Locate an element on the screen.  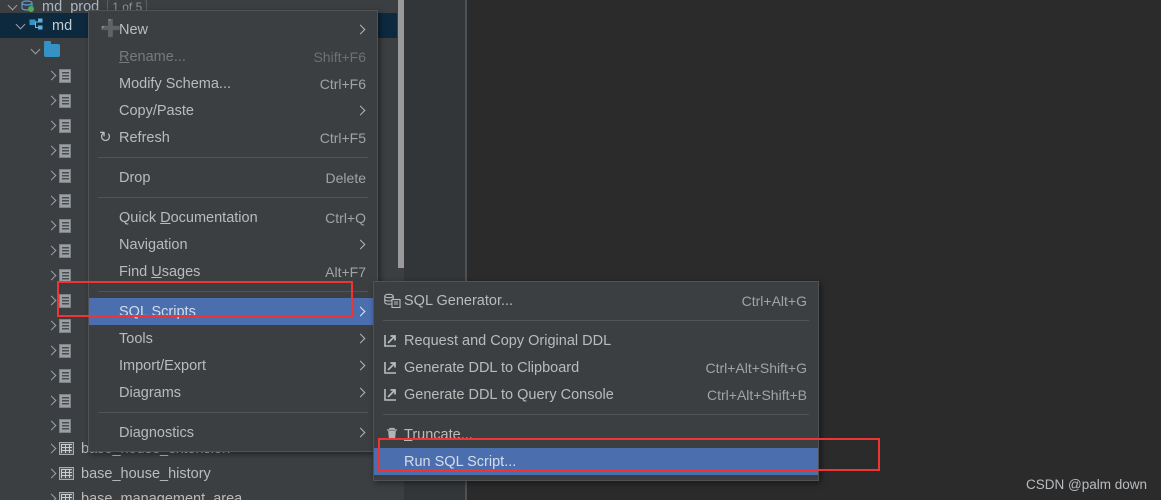
menu-item-tools: Tools is located at coordinates (233, 338).